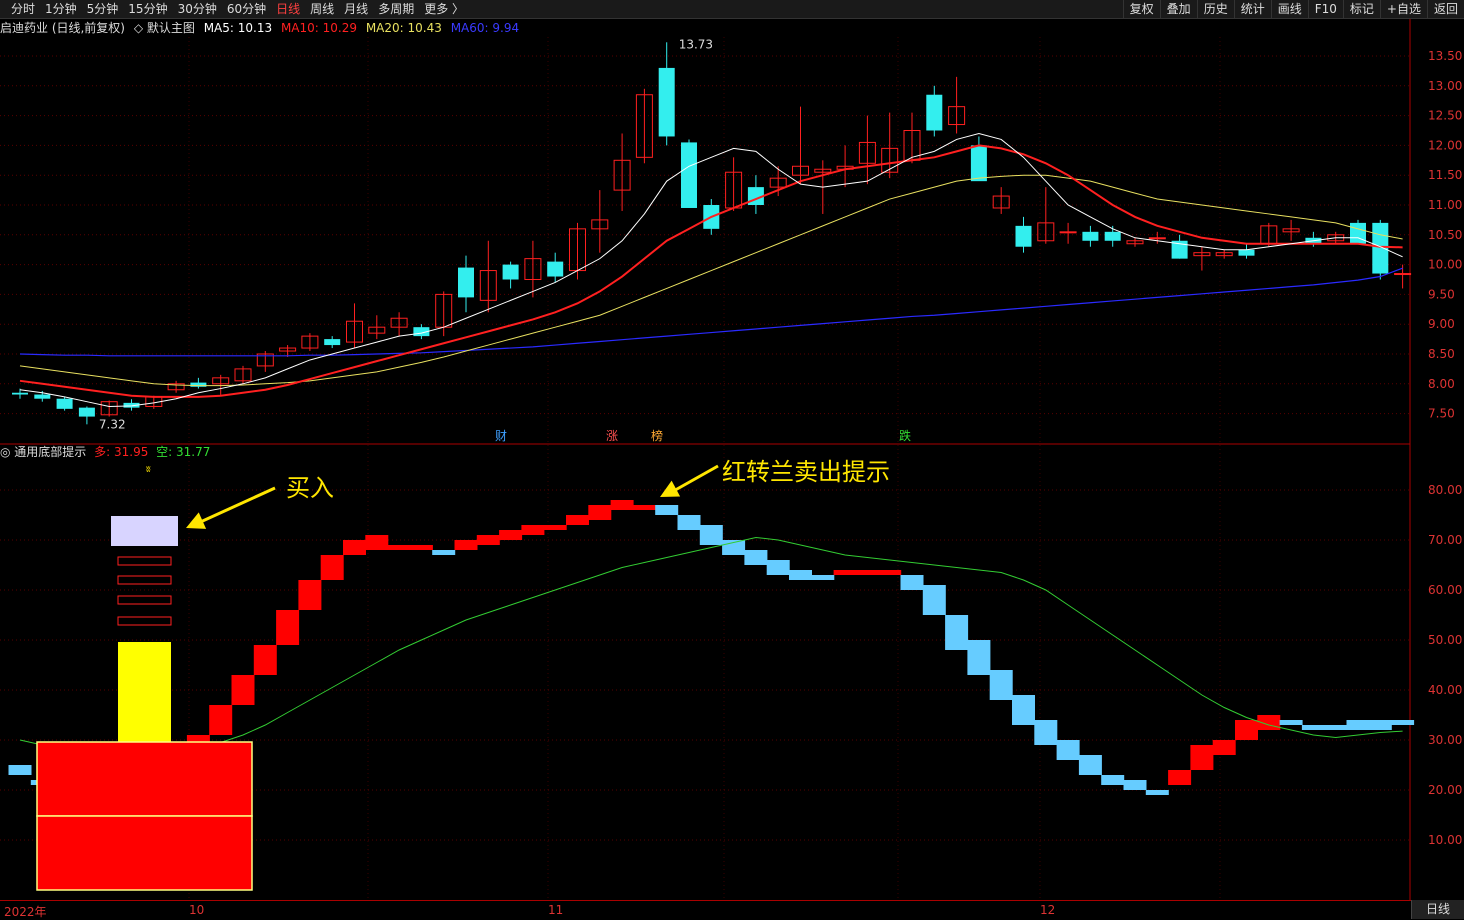  What do you see at coordinates (1445, 740) in the screenshot?
I see `indicator-tick-label: 30.00` at bounding box center [1445, 740].